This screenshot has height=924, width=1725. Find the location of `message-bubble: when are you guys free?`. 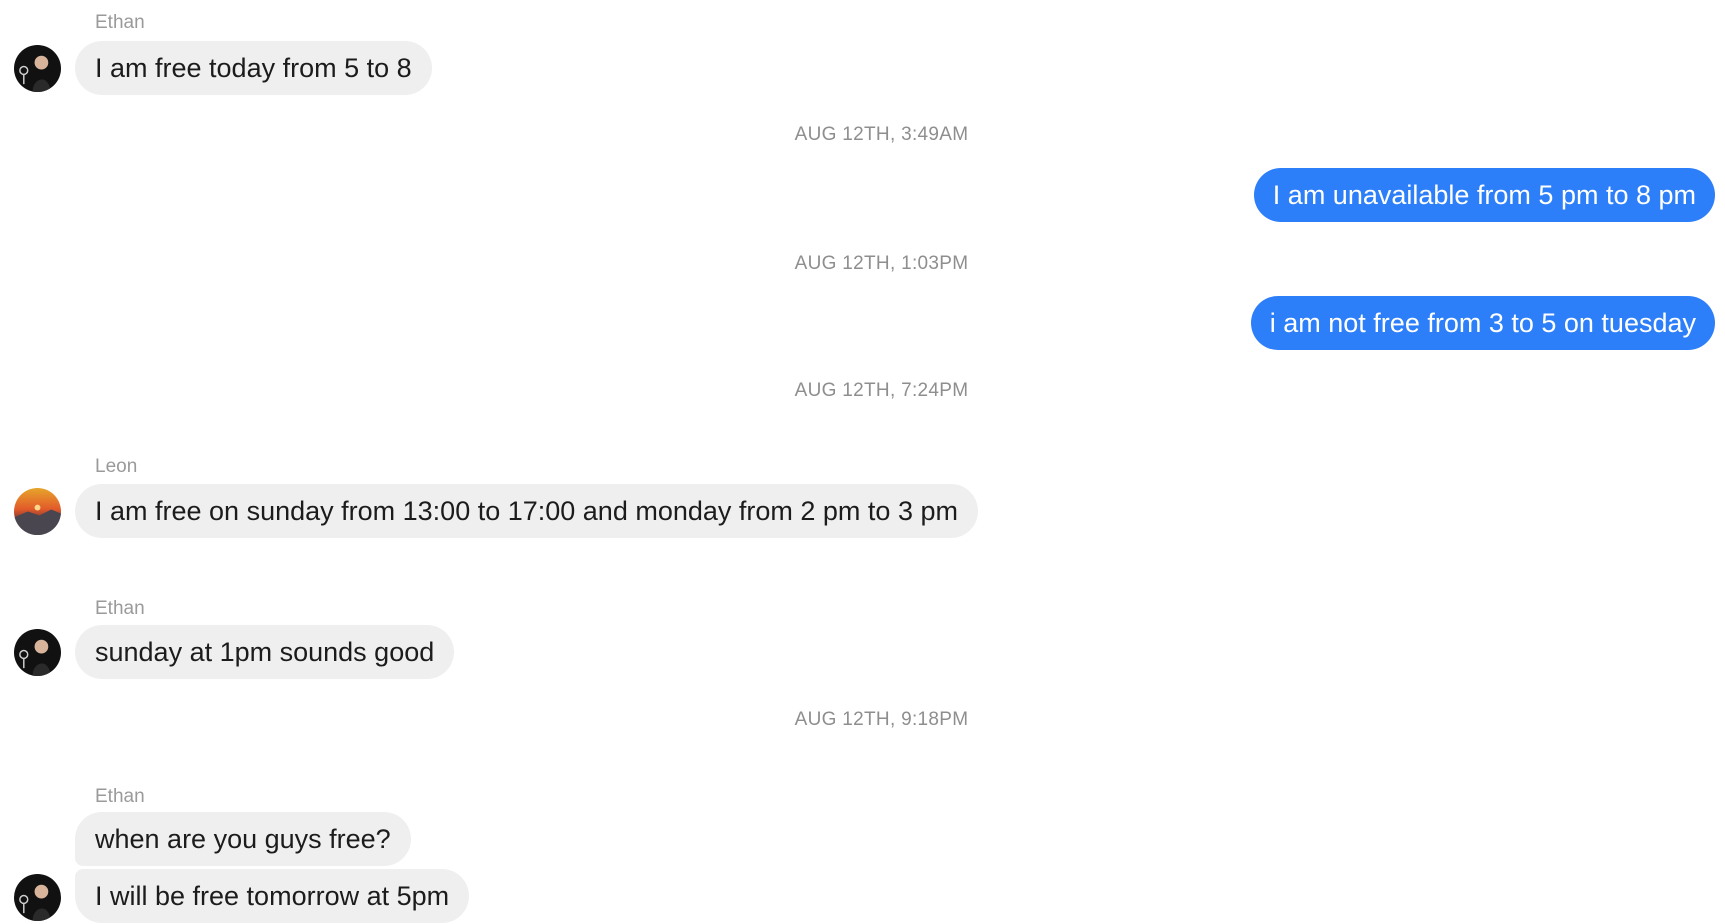

message-bubble: when are you guys free? is located at coordinates (243, 839).